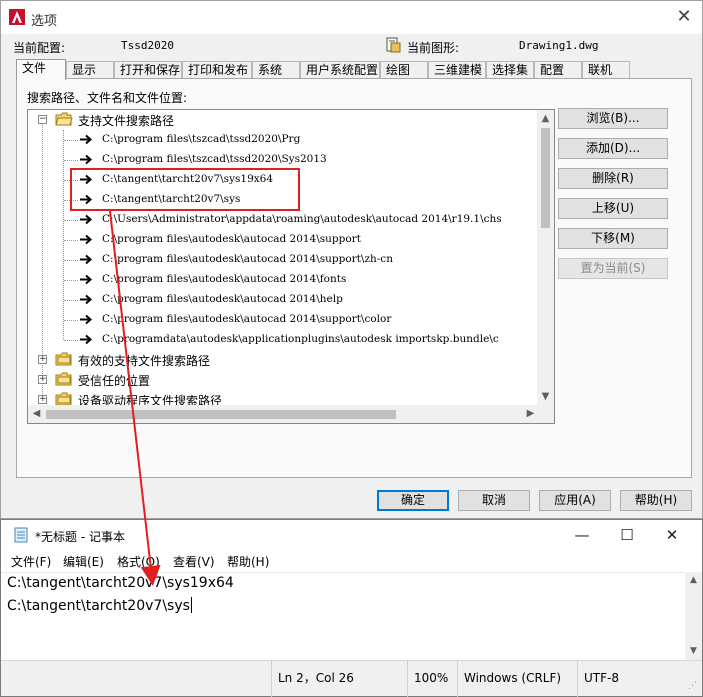 The width and height of the screenshot is (703, 697). What do you see at coordinates (148, 70) in the screenshot?
I see `tab-open-save: 打开和保存` at bounding box center [148, 70].